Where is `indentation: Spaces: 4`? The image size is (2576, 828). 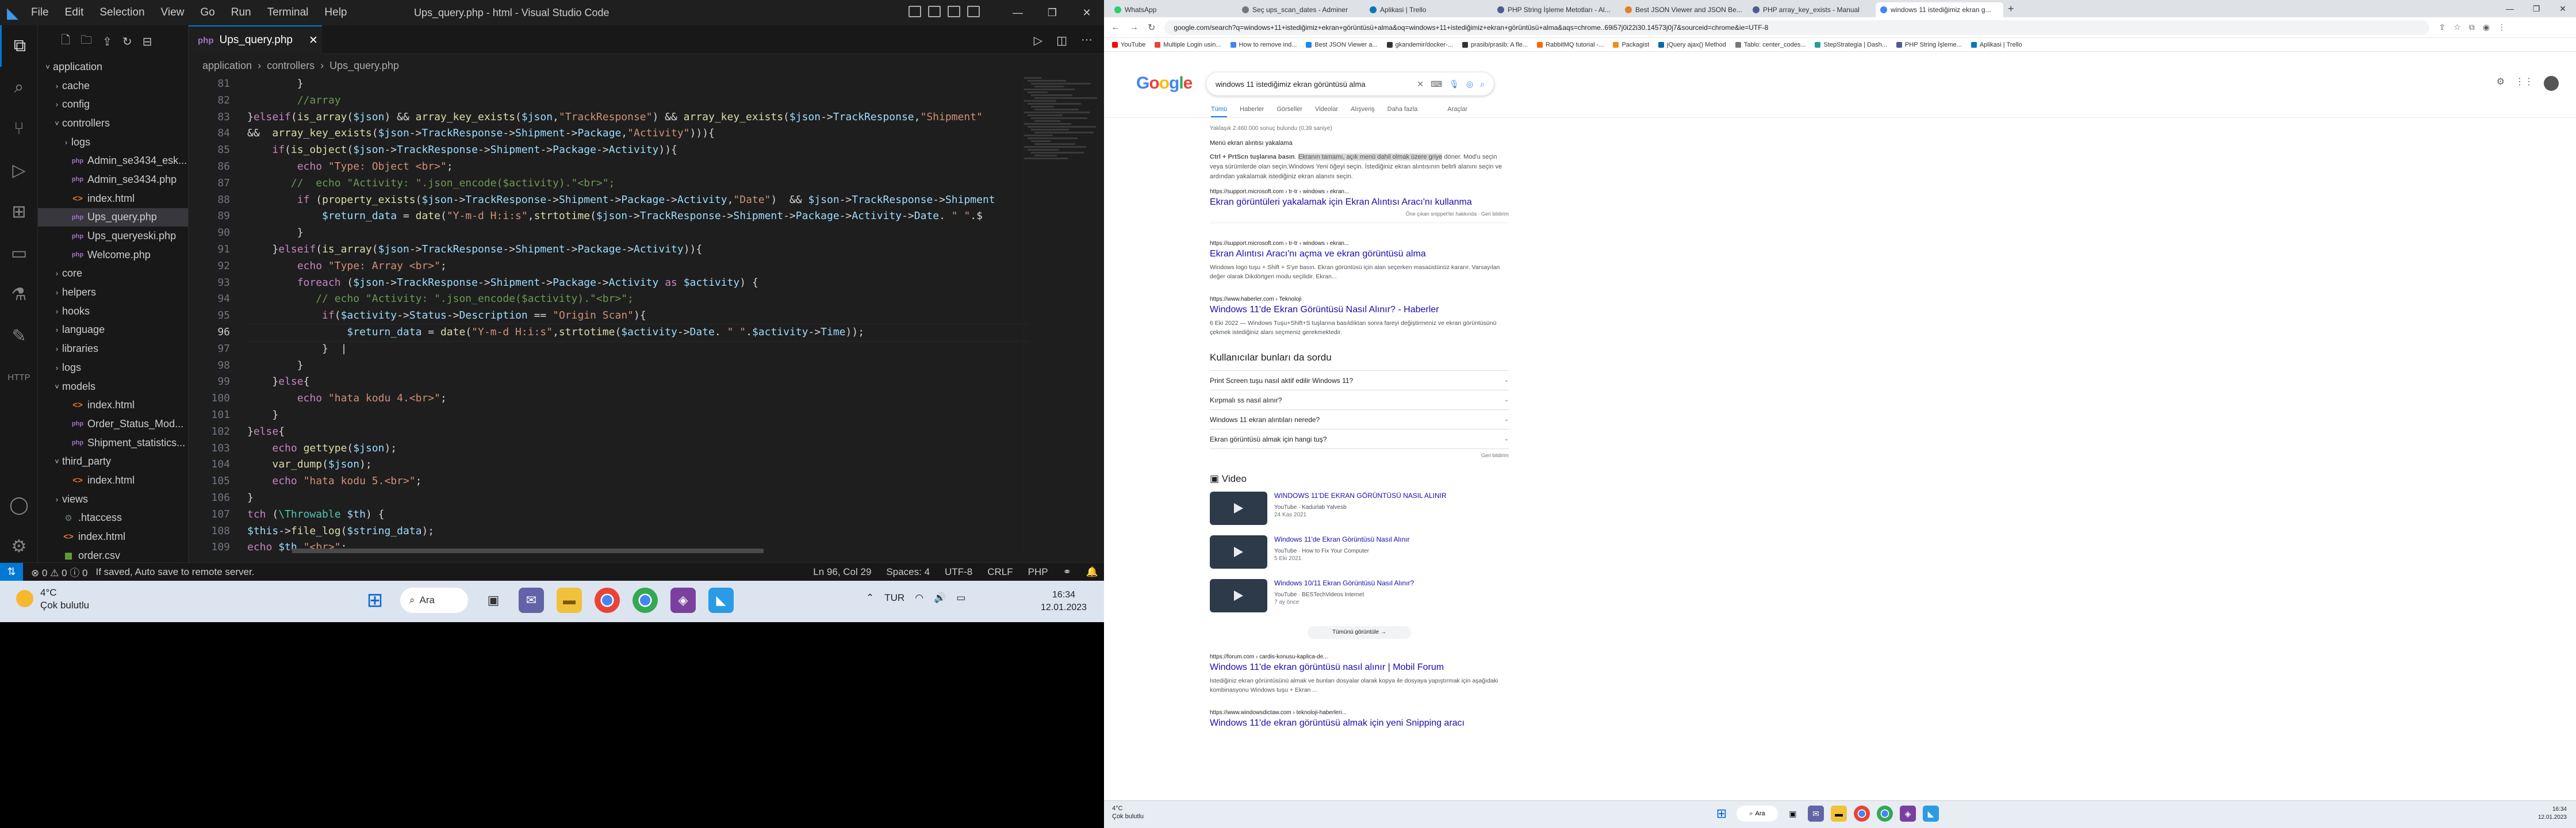 indentation: Spaces: 4 is located at coordinates (908, 572).